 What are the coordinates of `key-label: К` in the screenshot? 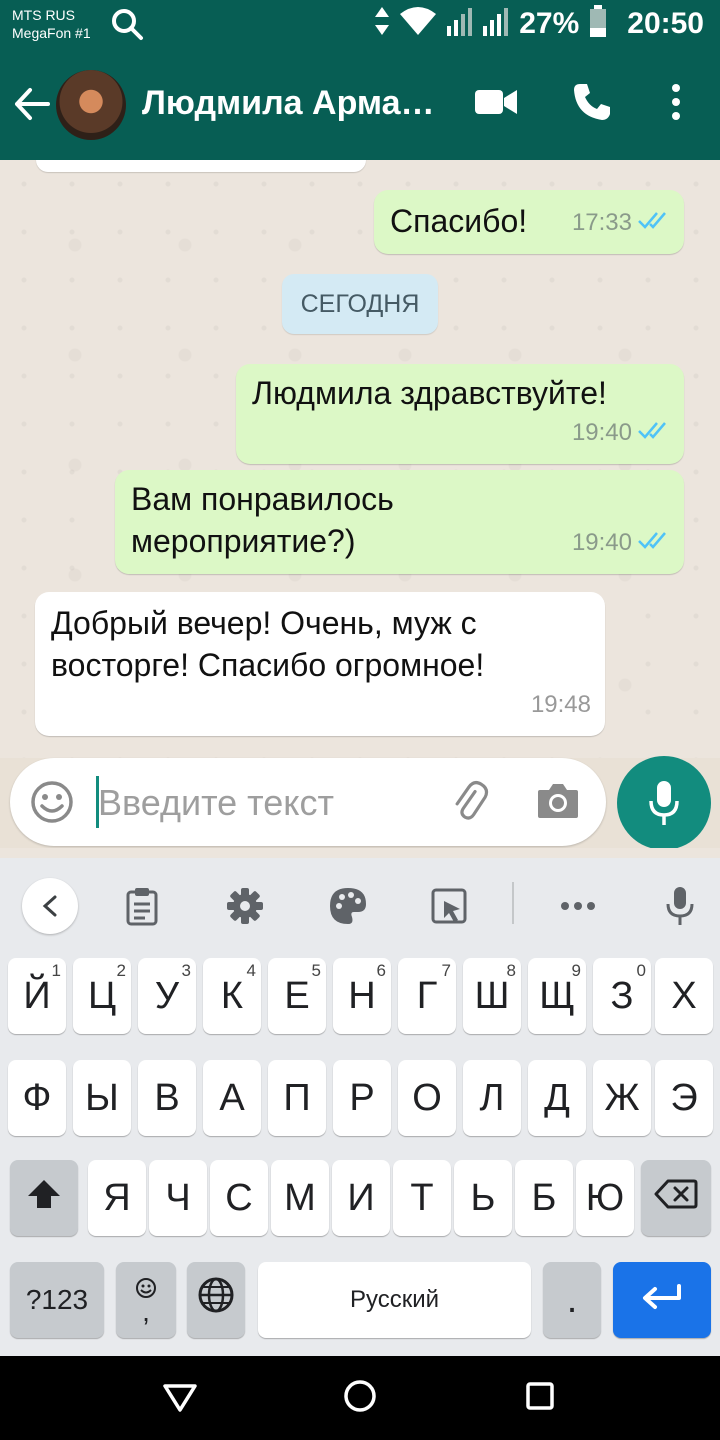 It's located at (232, 995).